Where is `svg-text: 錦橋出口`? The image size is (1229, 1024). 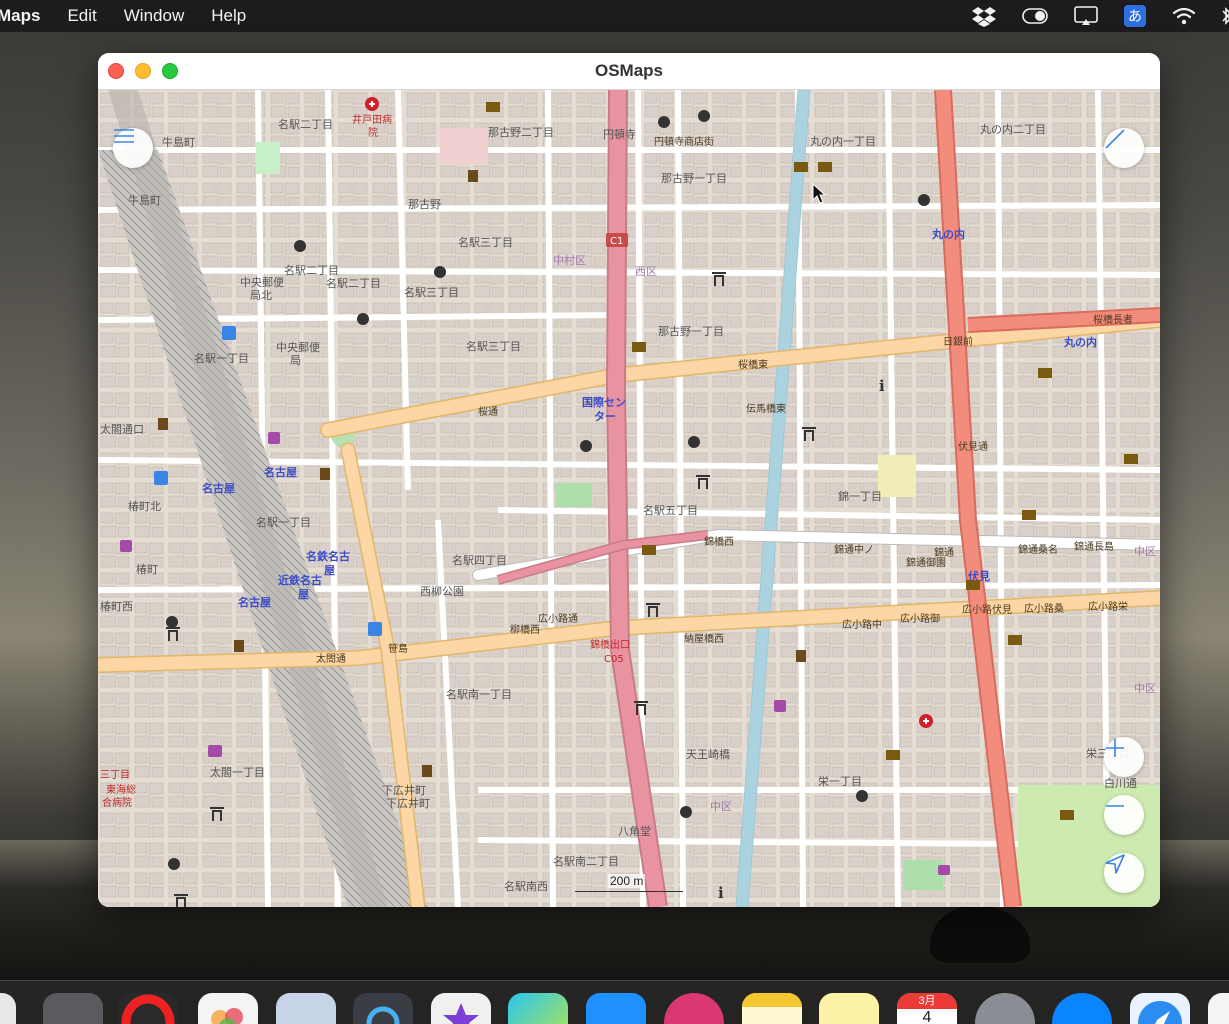 svg-text: 錦橋出口 is located at coordinates (610, 644).